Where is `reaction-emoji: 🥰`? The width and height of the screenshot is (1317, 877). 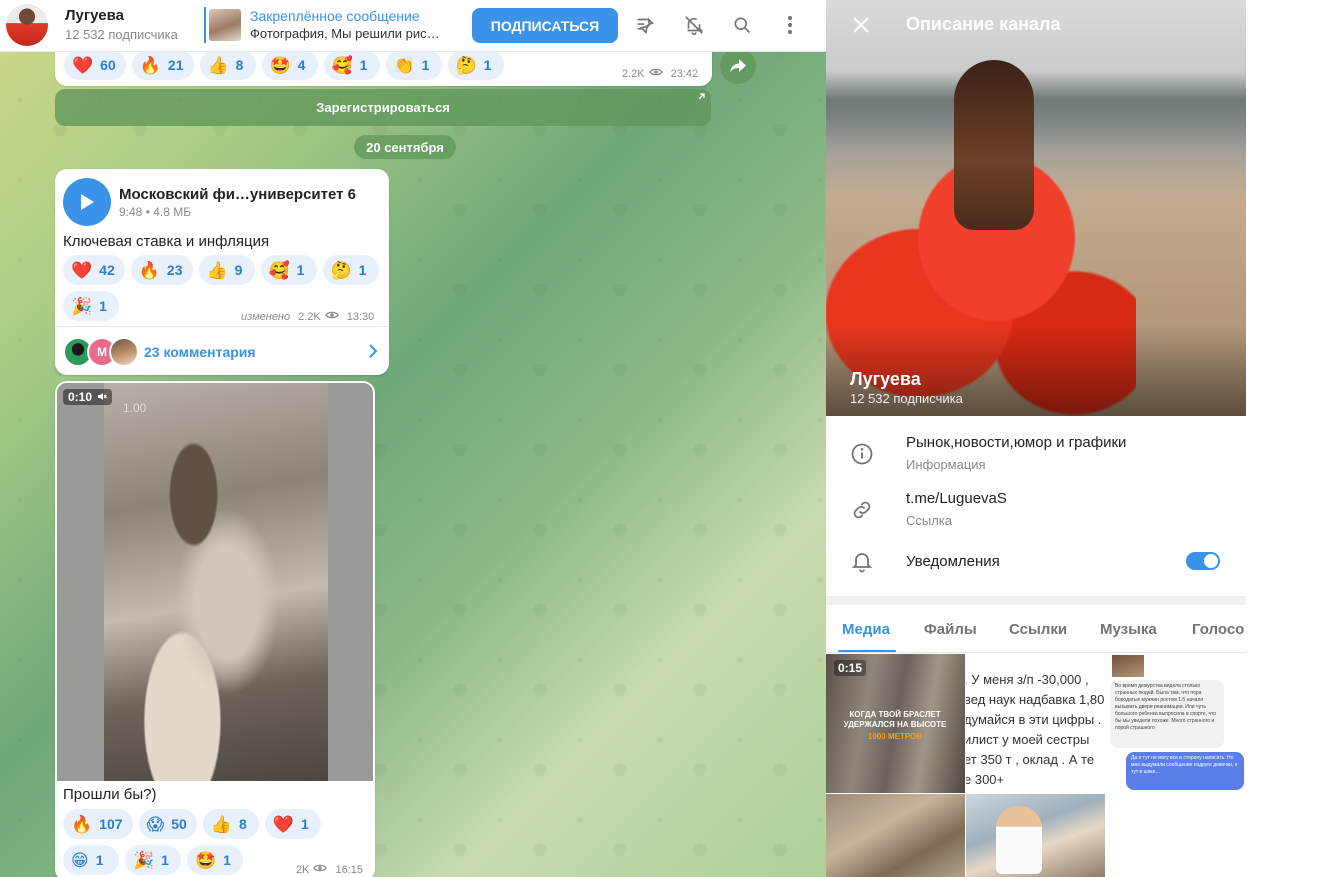 reaction-emoji: 🥰 is located at coordinates (279, 270).